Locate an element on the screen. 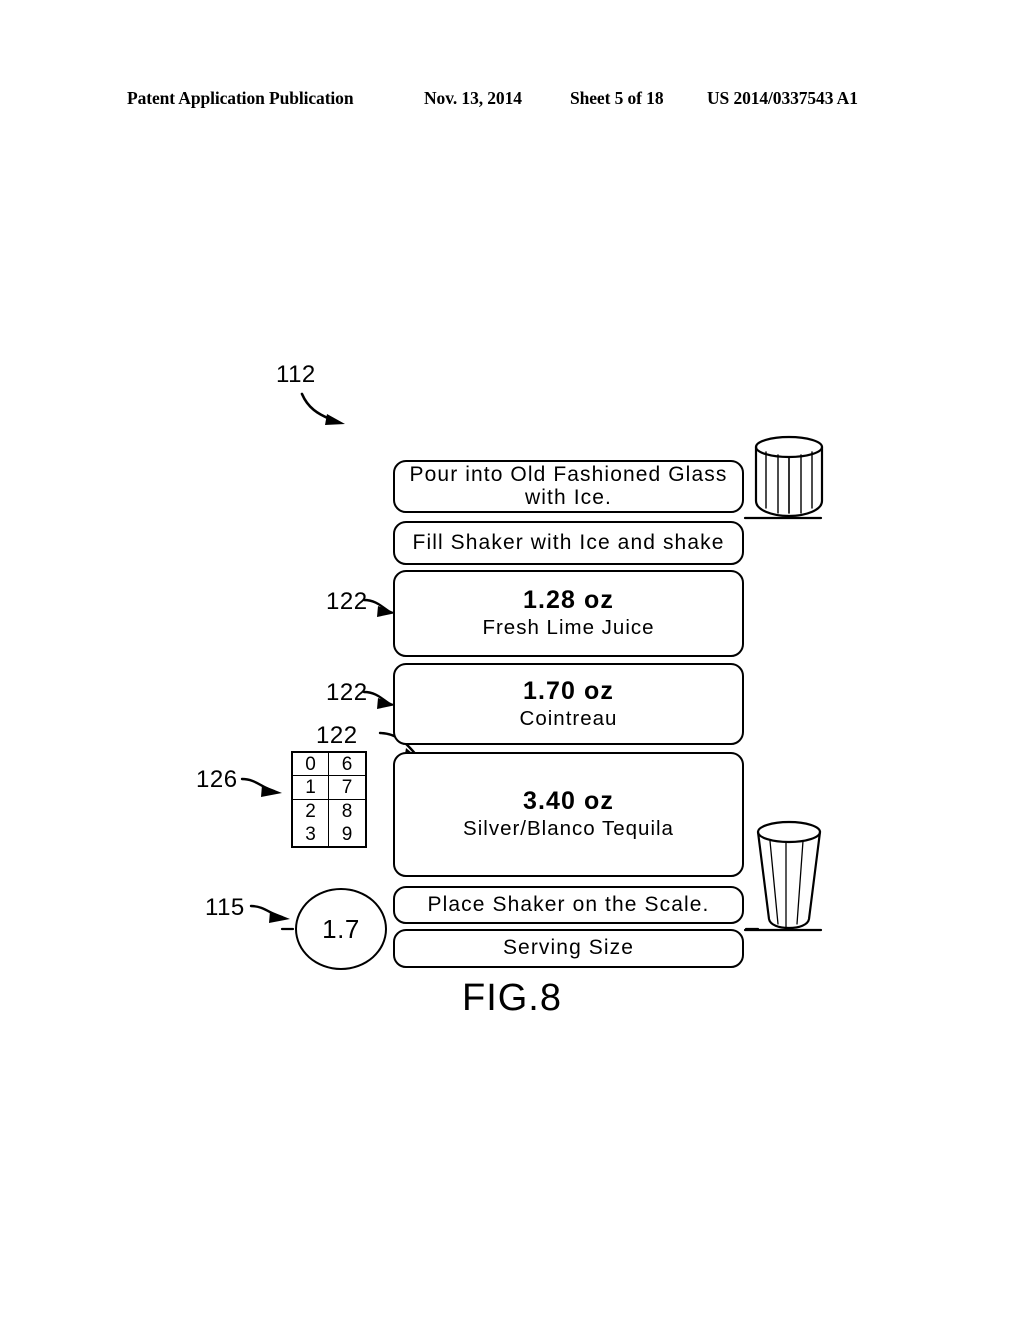 This screenshot has height=1320, width=1024. instruction-row-pour-label: Pour into Old Fashioned Glass with Ice. is located at coordinates (568, 486).